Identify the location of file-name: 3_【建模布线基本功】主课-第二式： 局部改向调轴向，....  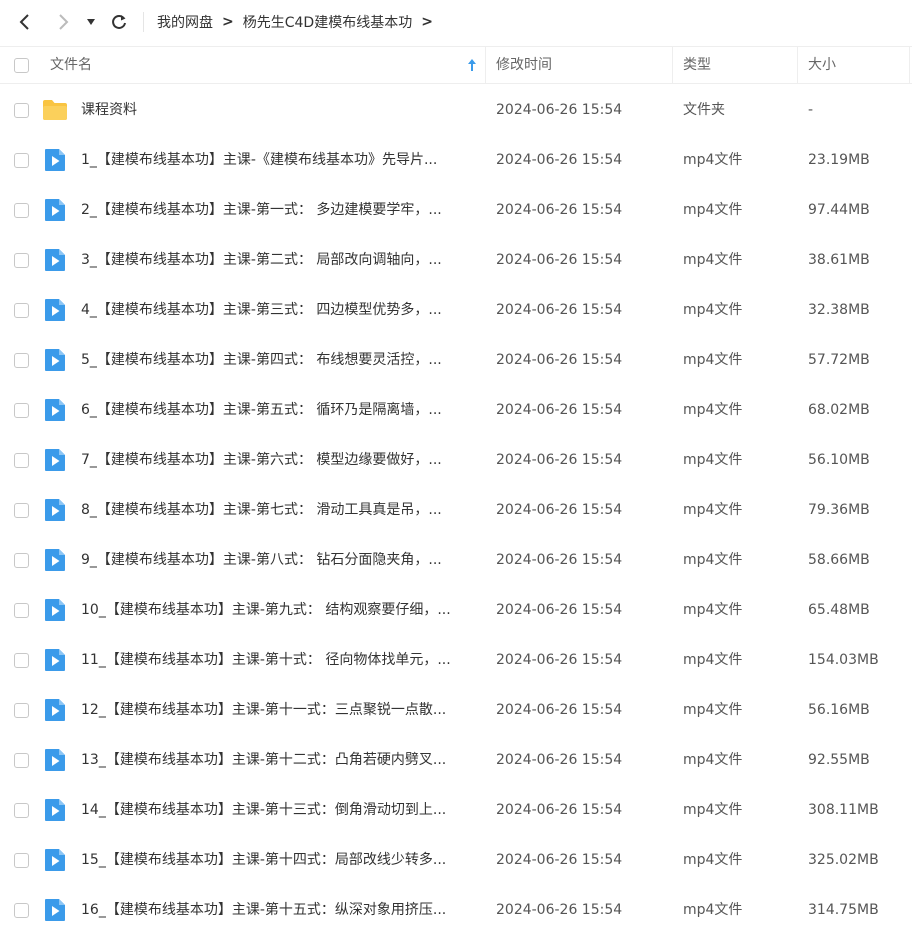
(277, 260).